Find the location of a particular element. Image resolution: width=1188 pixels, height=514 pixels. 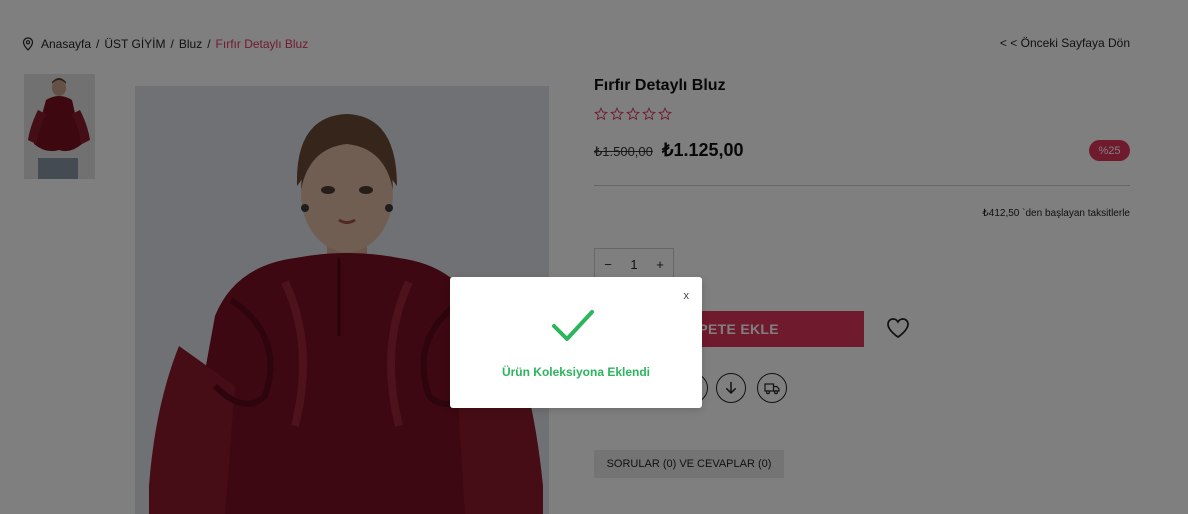

modal-message: Ürün Koleksiyona Eklendi is located at coordinates (576, 372).